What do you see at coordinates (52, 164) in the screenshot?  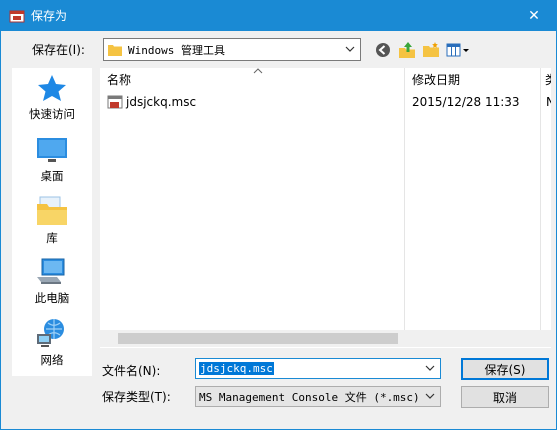 I see `sidebar-item-desktop: 桌面` at bounding box center [52, 164].